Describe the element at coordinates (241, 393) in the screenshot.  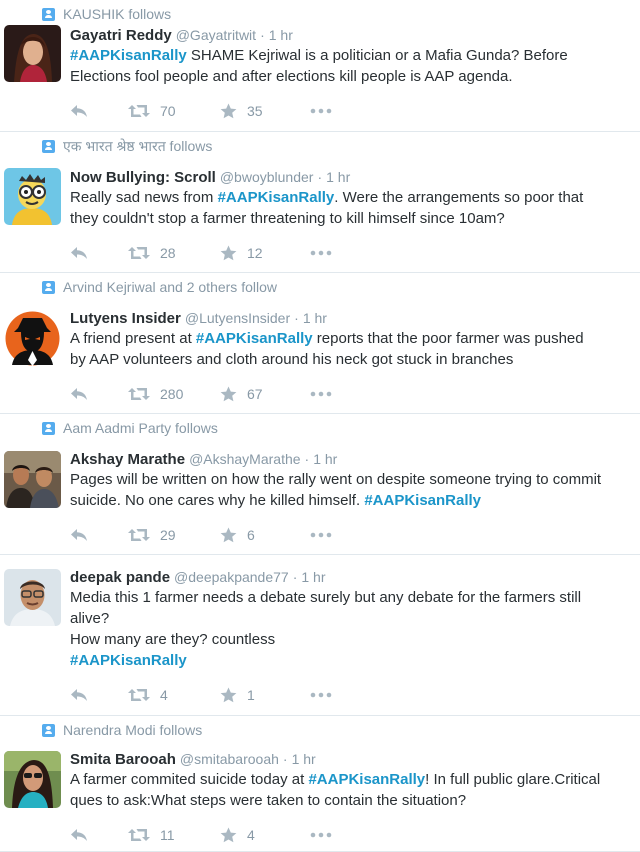
I see `favorite-button: 67` at that location.